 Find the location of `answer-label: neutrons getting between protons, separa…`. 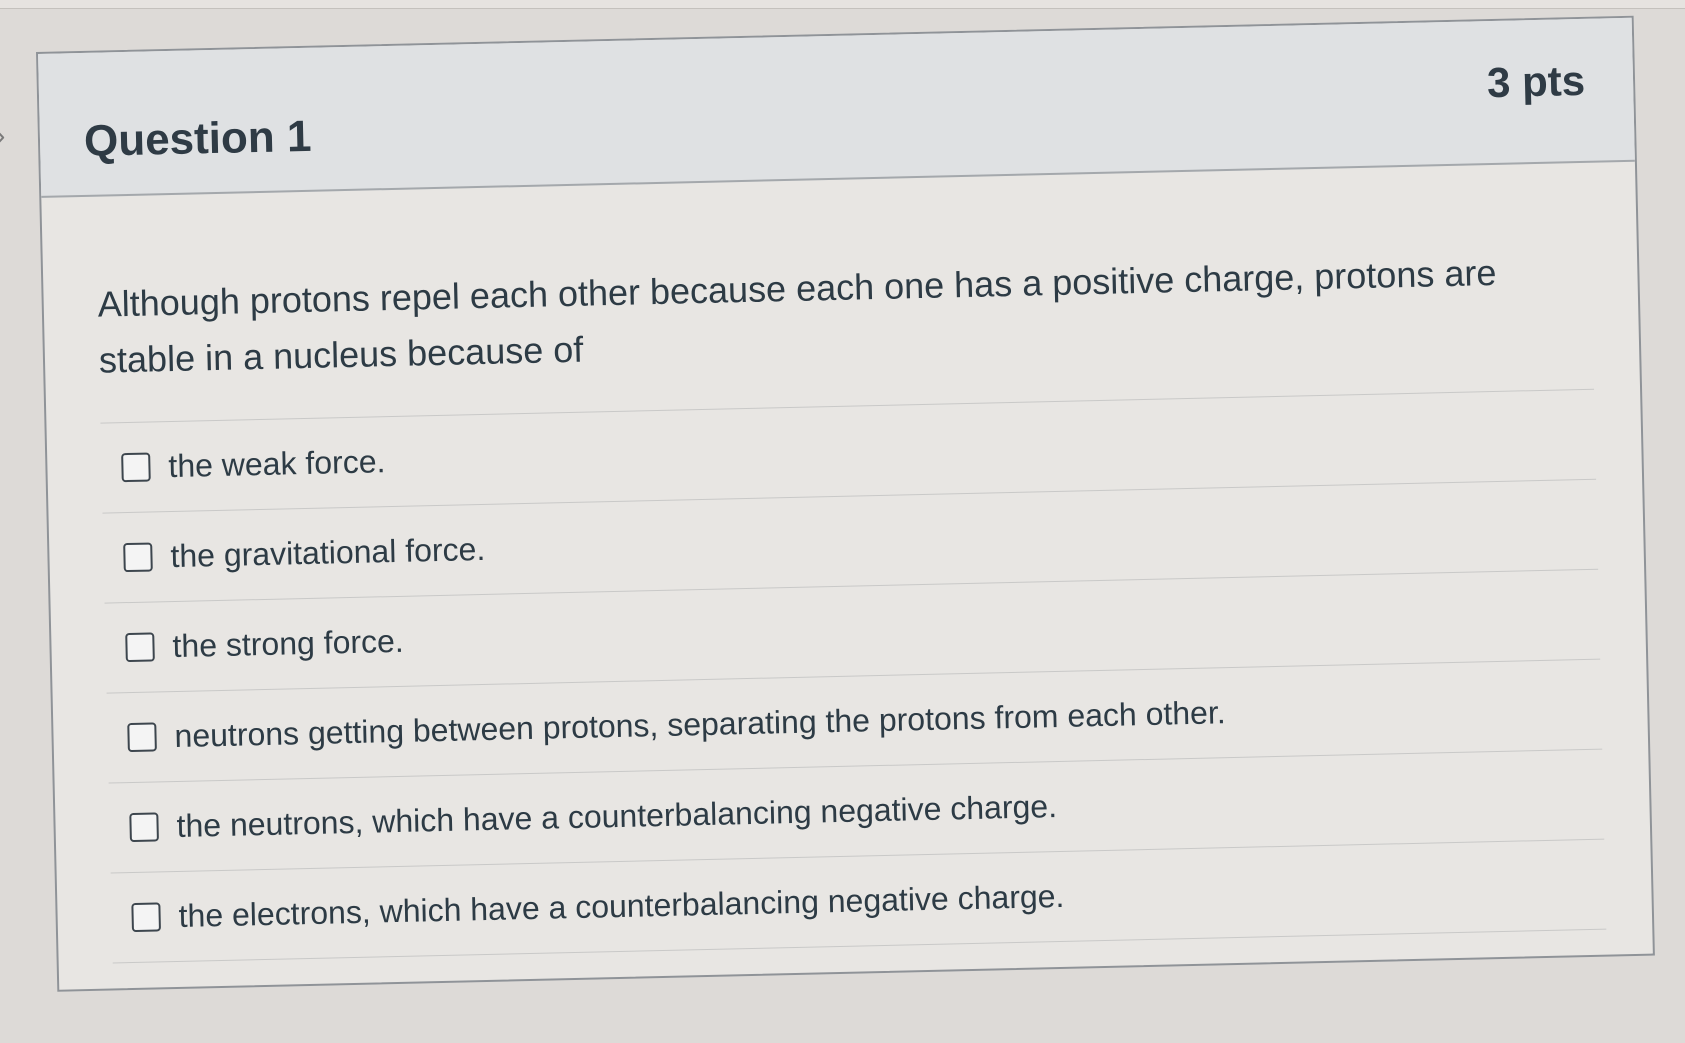

answer-label: neutrons getting between protons, separa… is located at coordinates (700, 724).